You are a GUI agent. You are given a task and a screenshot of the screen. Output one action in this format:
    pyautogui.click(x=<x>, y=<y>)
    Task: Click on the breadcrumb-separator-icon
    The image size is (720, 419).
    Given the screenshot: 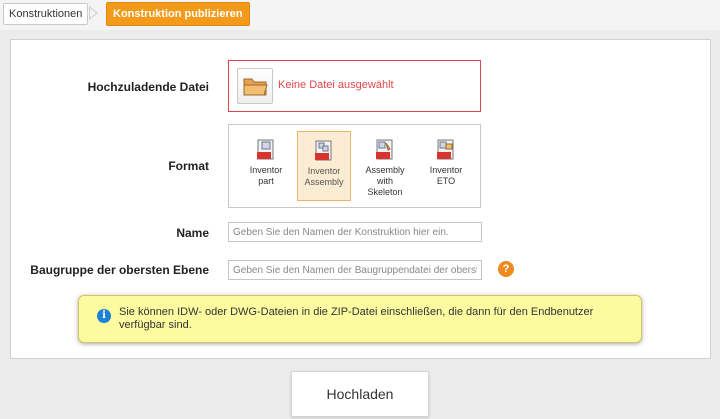 What is the action you would take?
    pyautogui.click(x=93, y=13)
    